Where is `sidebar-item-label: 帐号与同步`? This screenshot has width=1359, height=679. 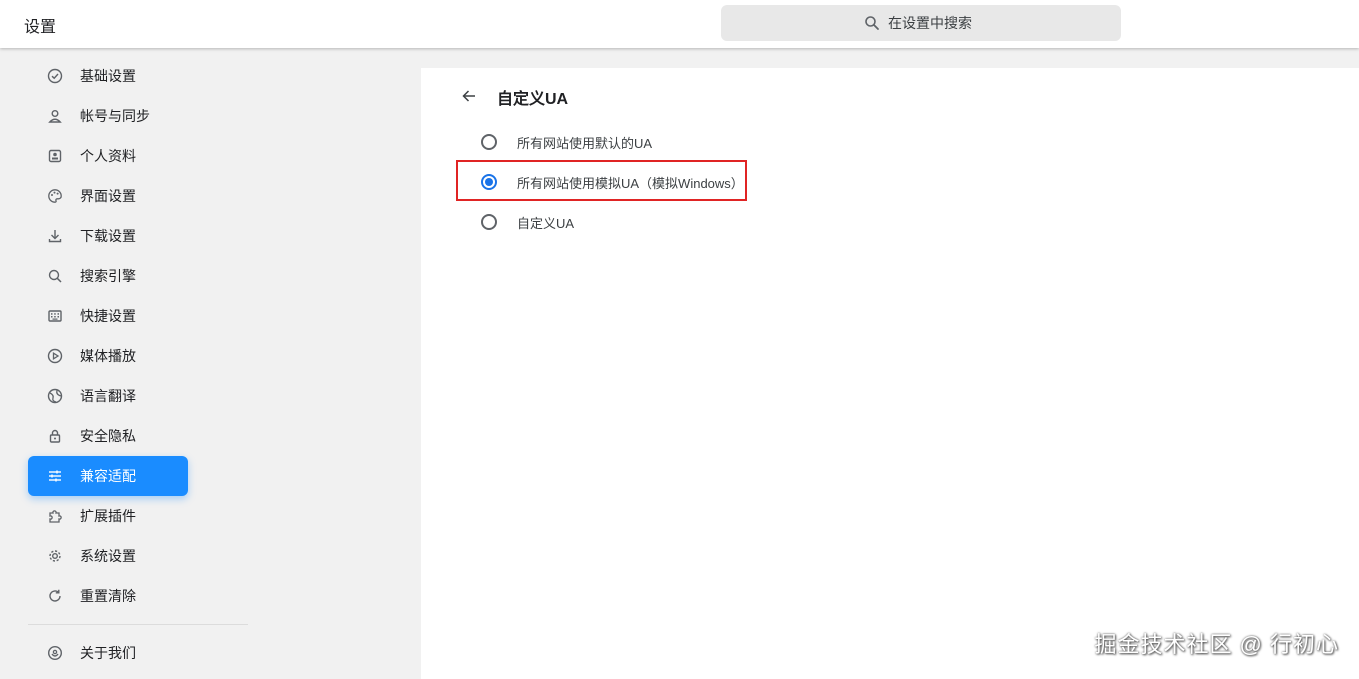 sidebar-item-label: 帐号与同步 is located at coordinates (115, 116).